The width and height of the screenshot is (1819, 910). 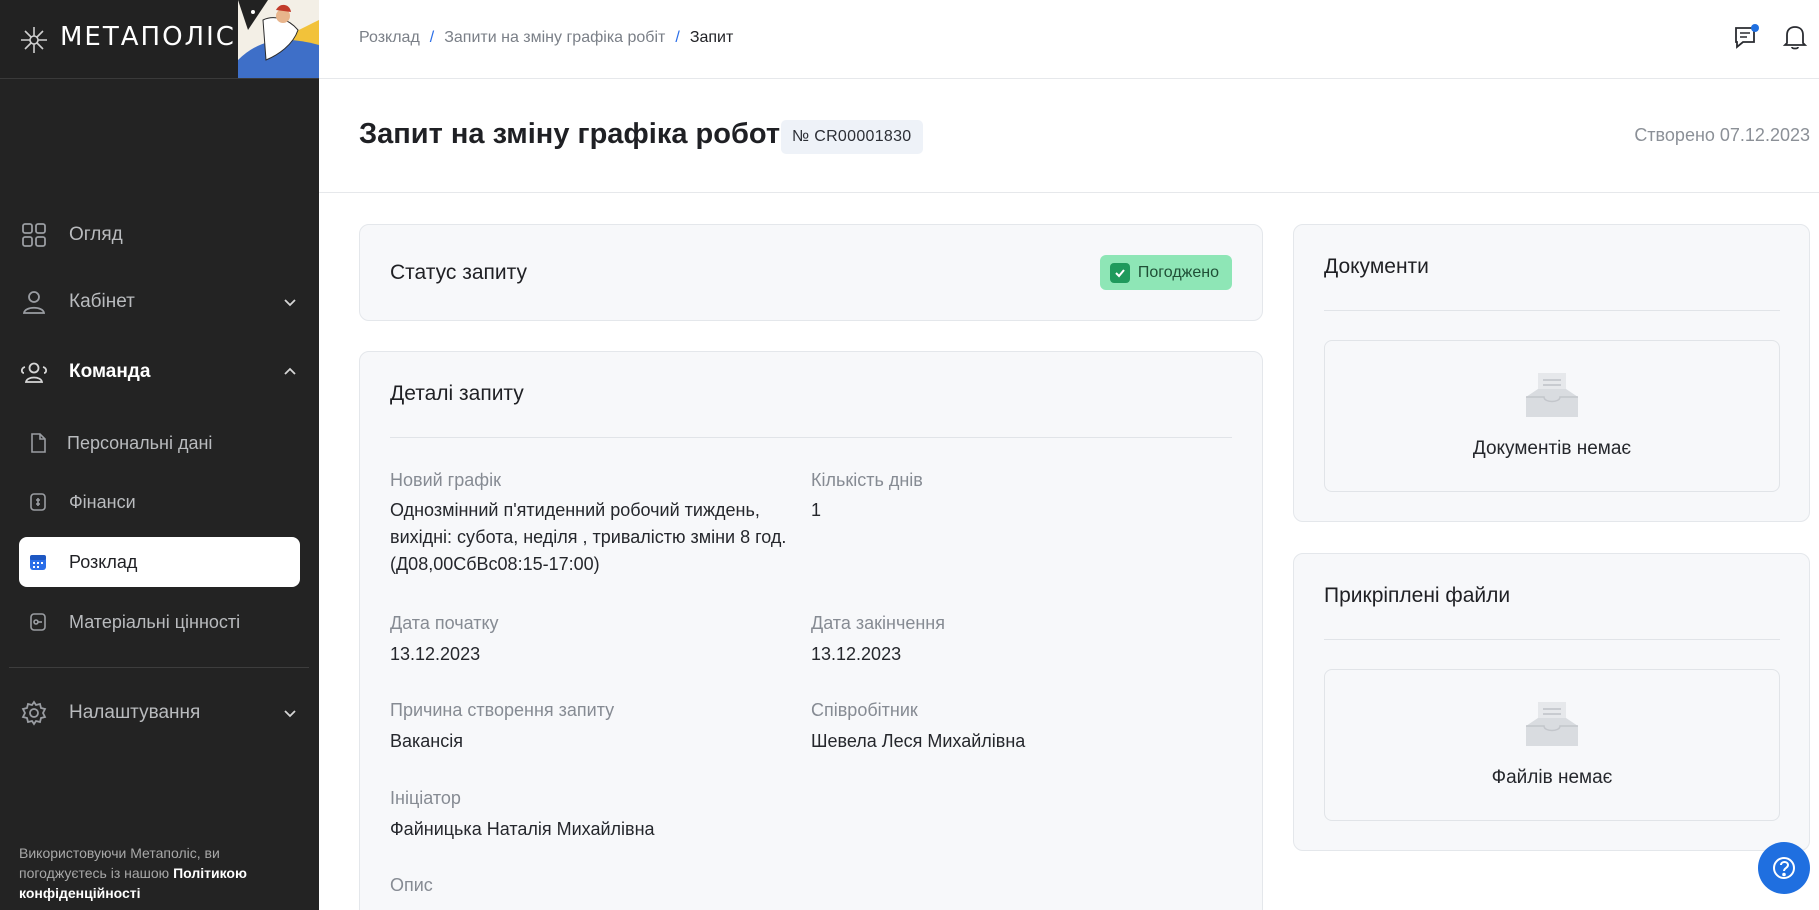 What do you see at coordinates (554, 38) in the screenshot?
I see `breadcrumb-item-change-requests: Запити на зміну графіка робіт` at bounding box center [554, 38].